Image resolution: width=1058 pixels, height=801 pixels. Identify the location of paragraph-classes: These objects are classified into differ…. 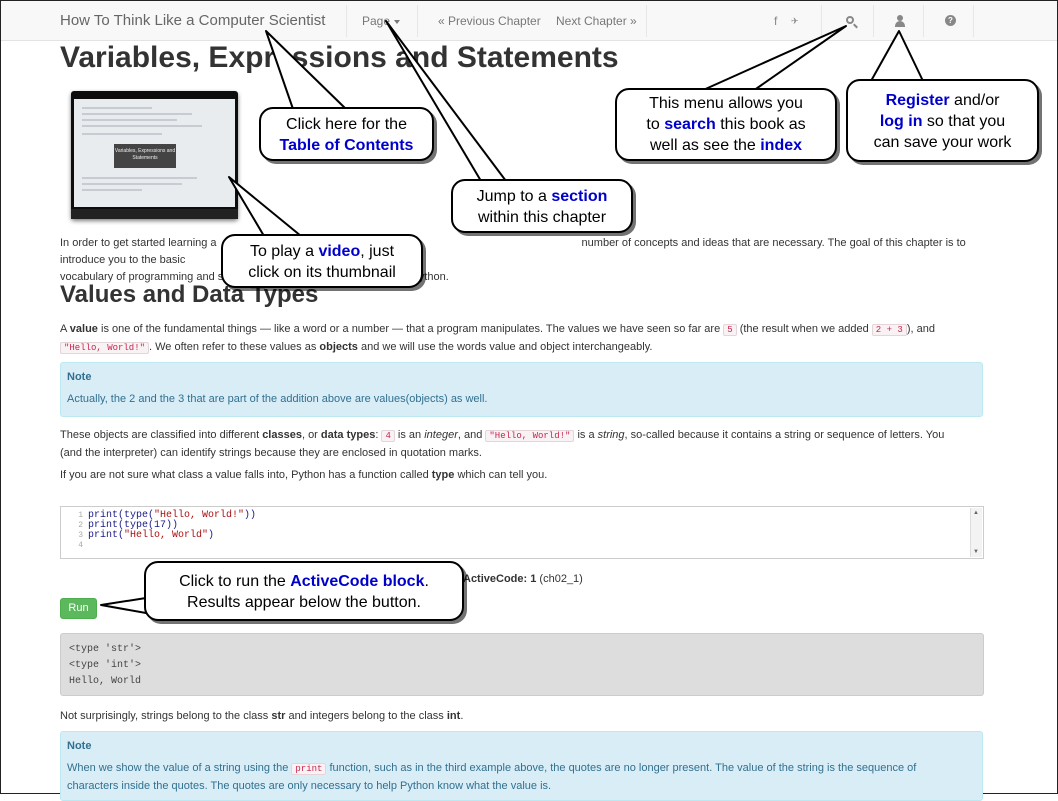
(502, 444).